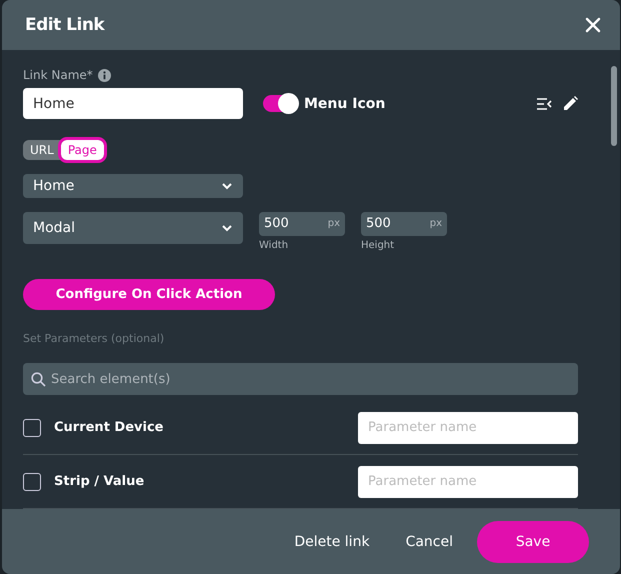 The image size is (621, 574). Describe the element at coordinates (133, 228) in the screenshot. I see `open-as-select: Modal` at that location.